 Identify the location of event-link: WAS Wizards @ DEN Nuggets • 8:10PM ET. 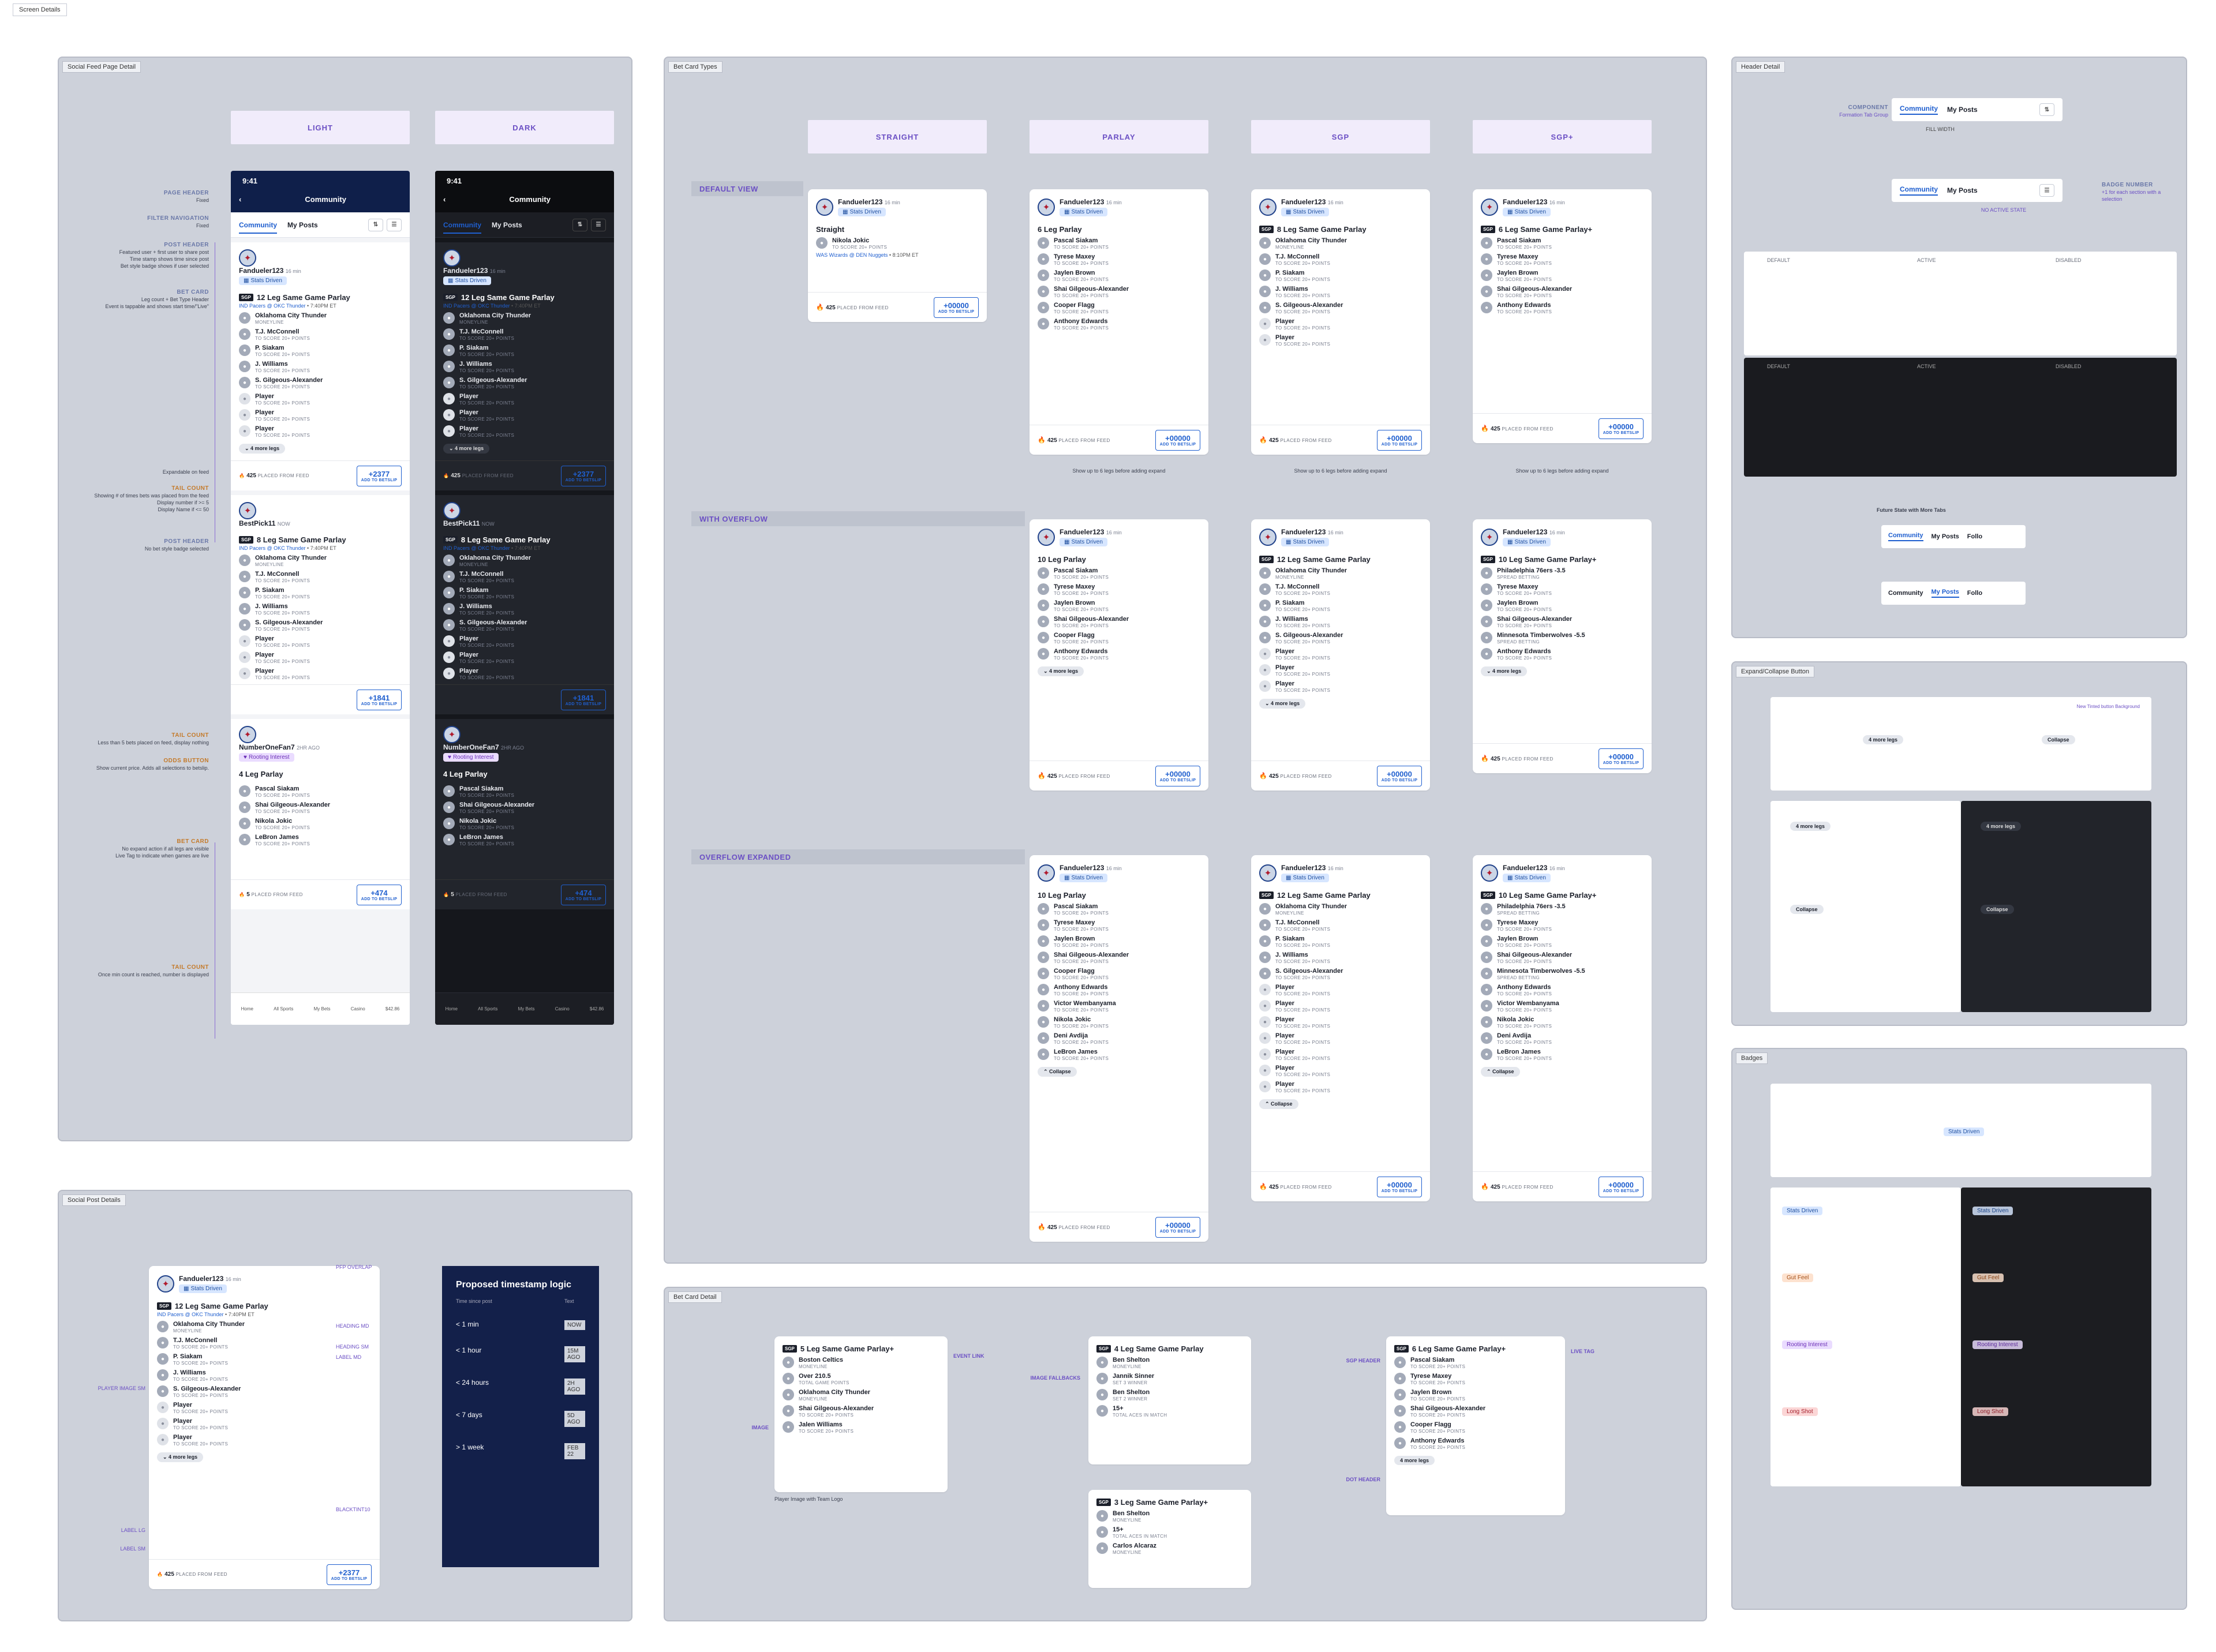
(897, 255).